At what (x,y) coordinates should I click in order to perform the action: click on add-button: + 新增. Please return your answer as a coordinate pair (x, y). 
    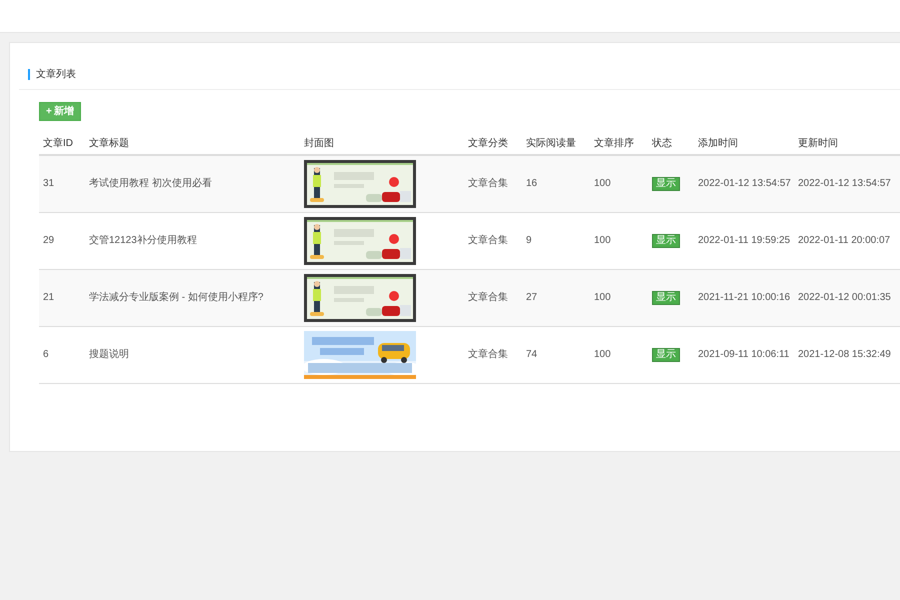
    Looking at the image, I should click on (60, 111).